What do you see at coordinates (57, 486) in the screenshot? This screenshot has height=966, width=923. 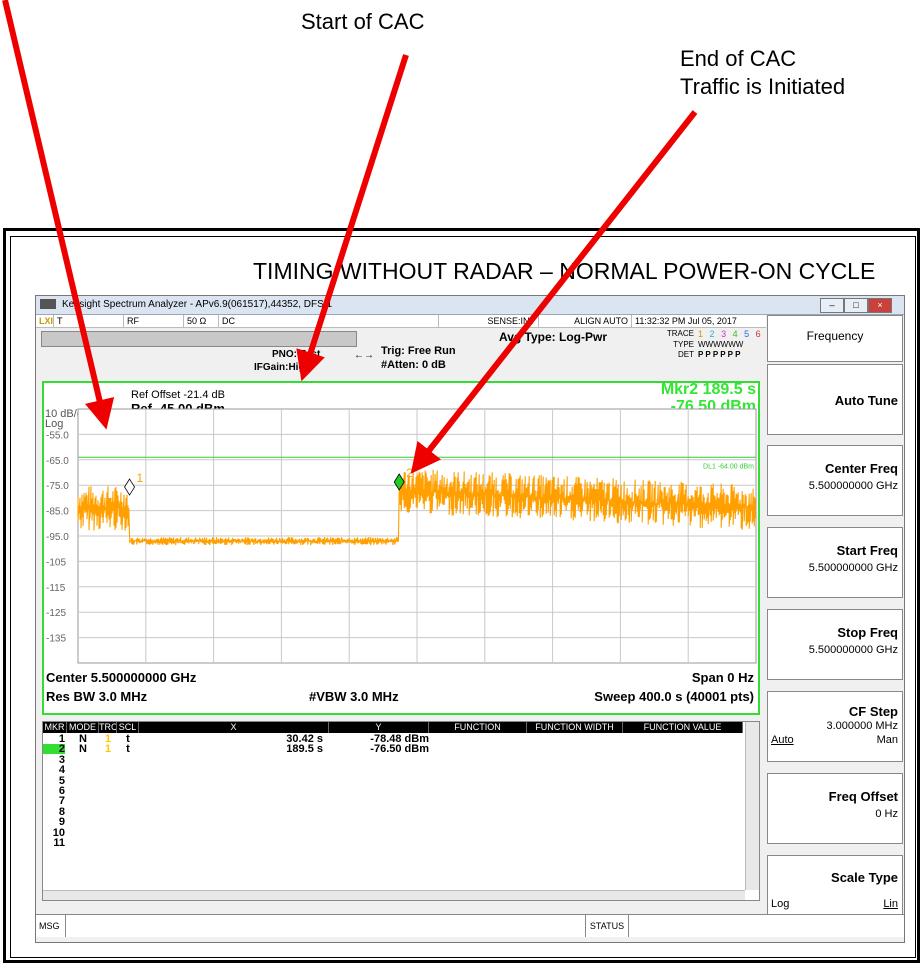 I see `y-tick-label: -75.0` at bounding box center [57, 486].